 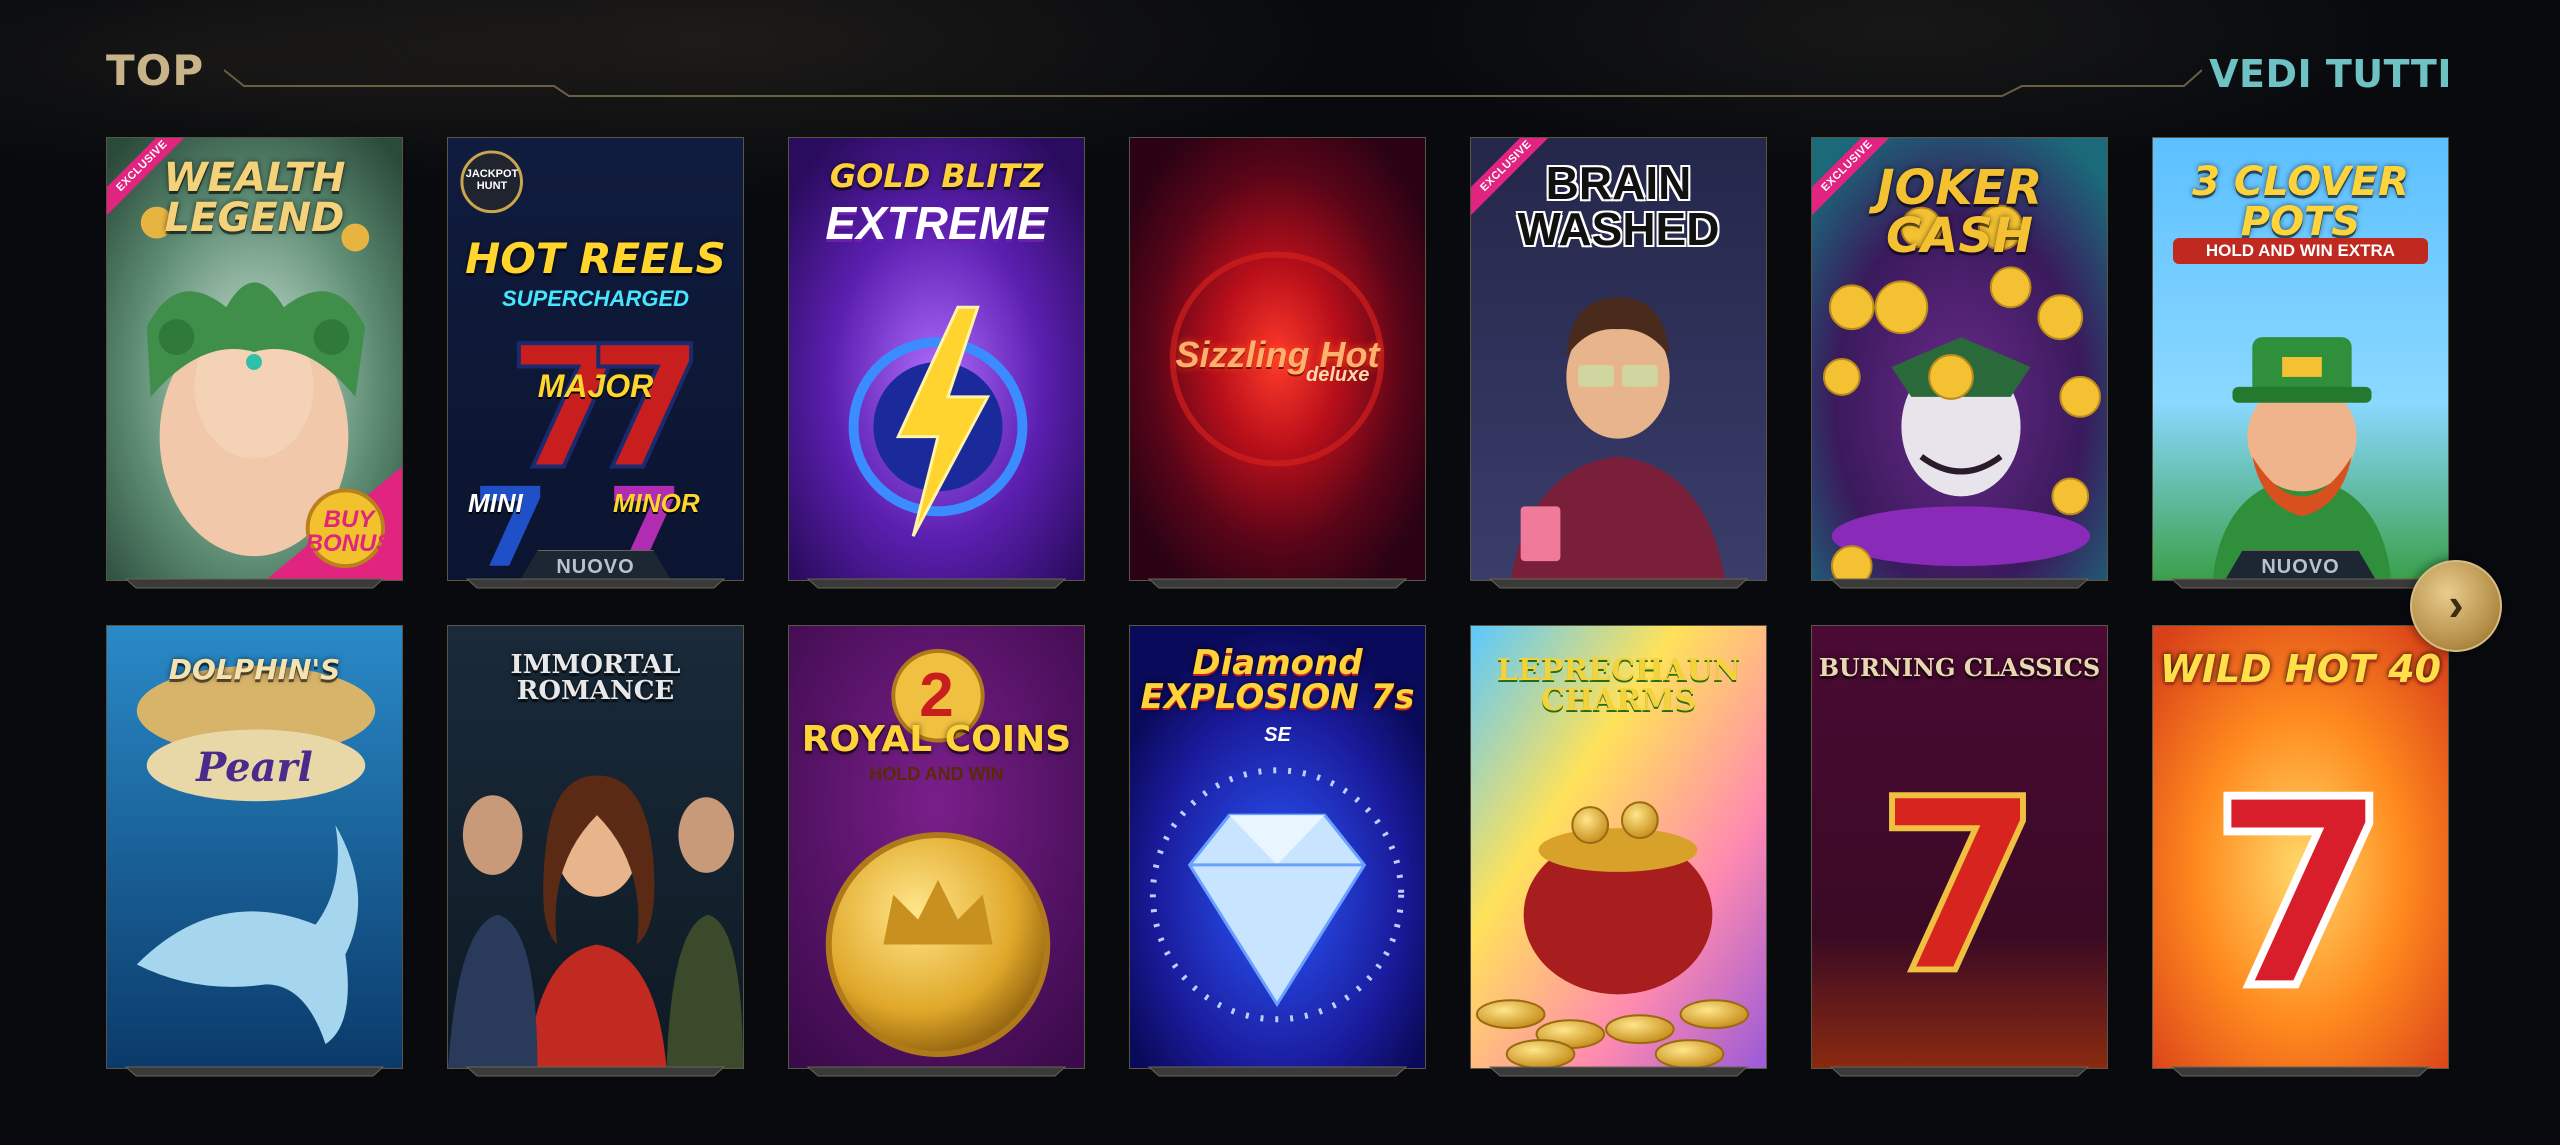 I want to click on game-subtitle: Pearl, so click(x=254, y=767).